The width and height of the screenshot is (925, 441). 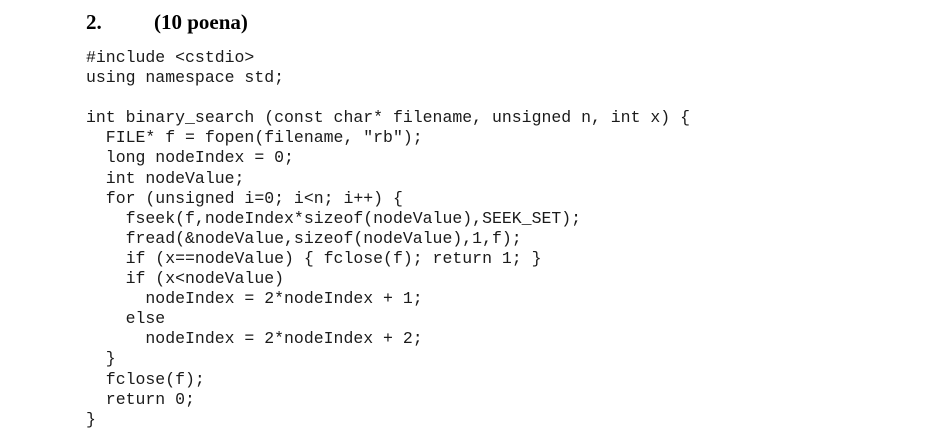 What do you see at coordinates (190, 158) in the screenshot?
I see `code-line: long nodeIndex = 0;` at bounding box center [190, 158].